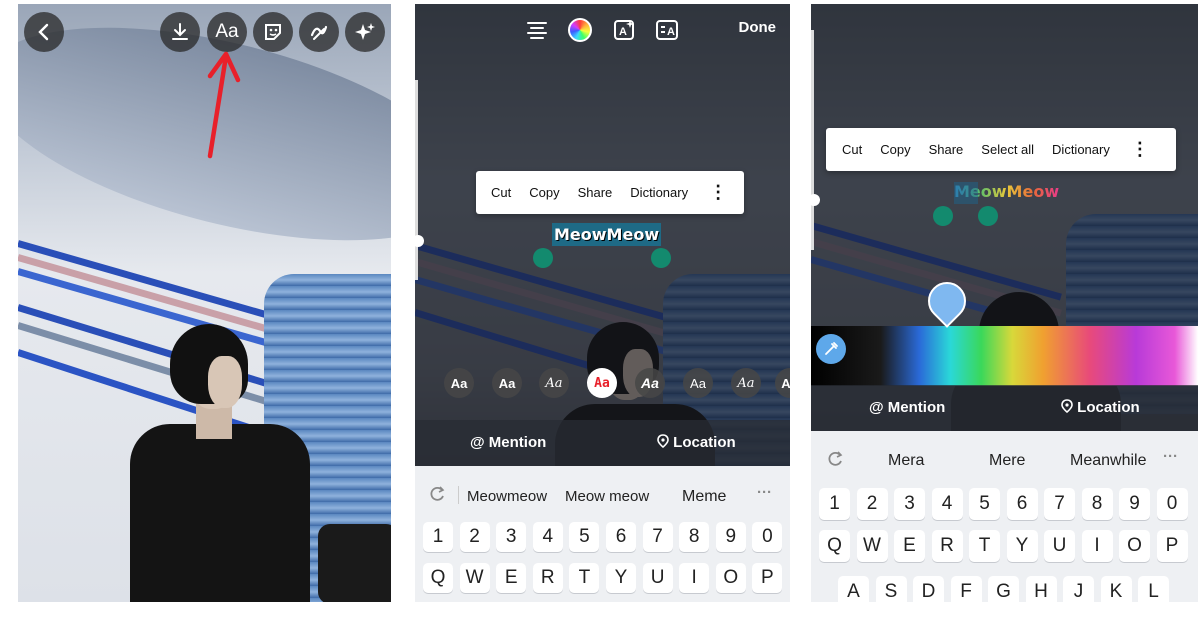 The width and height of the screenshot is (1200, 630). I want to click on eyedropper-button, so click(831, 349).